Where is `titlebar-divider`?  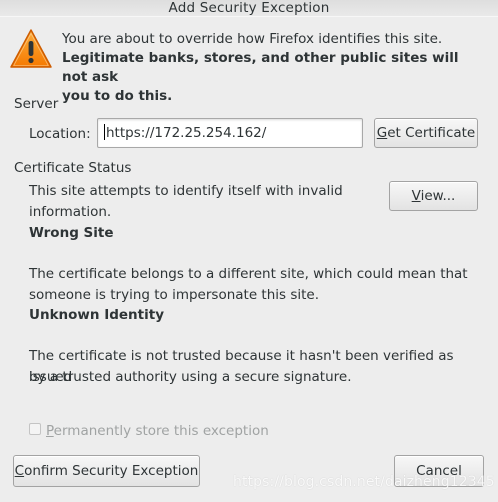
titlebar-divider is located at coordinates (249, 16).